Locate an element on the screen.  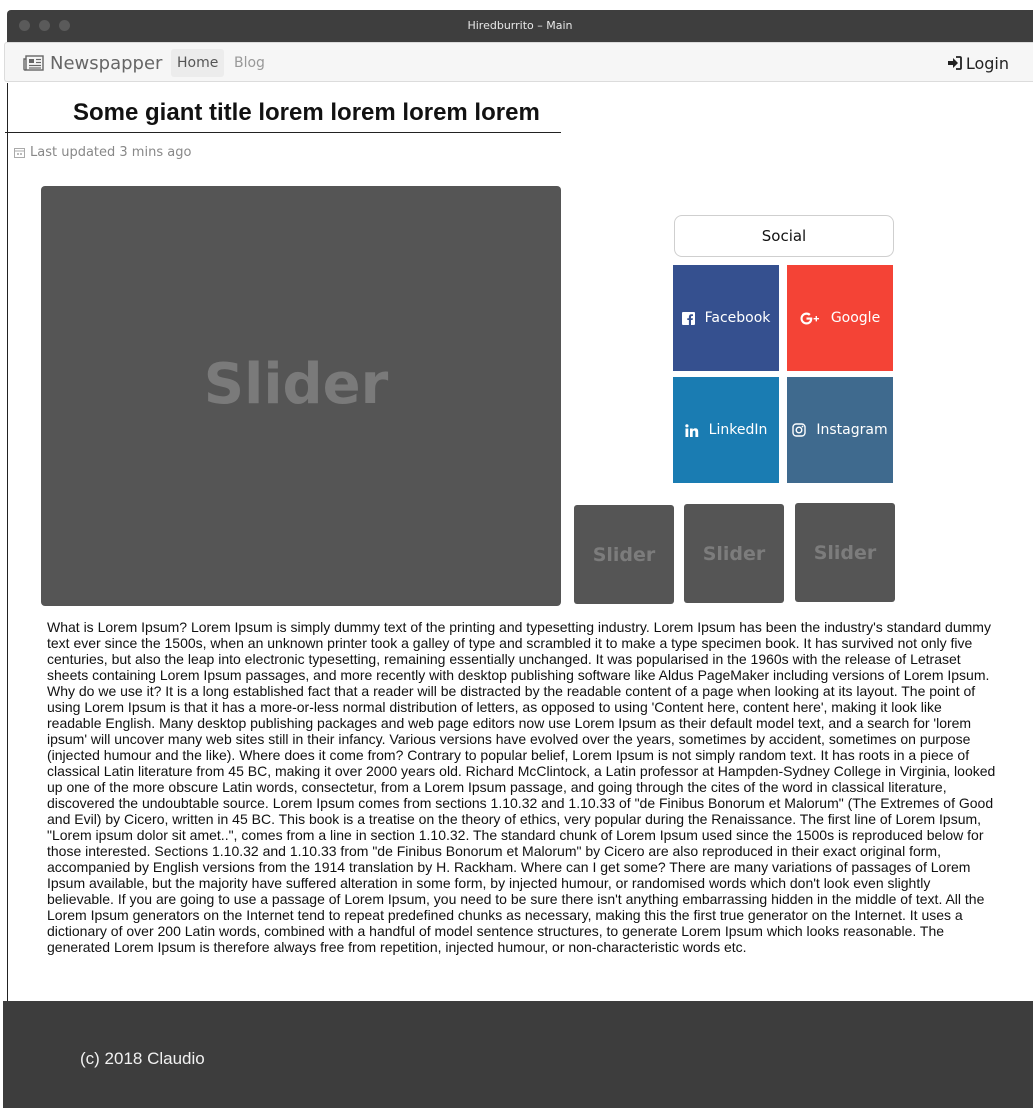
instagram-icon is located at coordinates (799, 430).